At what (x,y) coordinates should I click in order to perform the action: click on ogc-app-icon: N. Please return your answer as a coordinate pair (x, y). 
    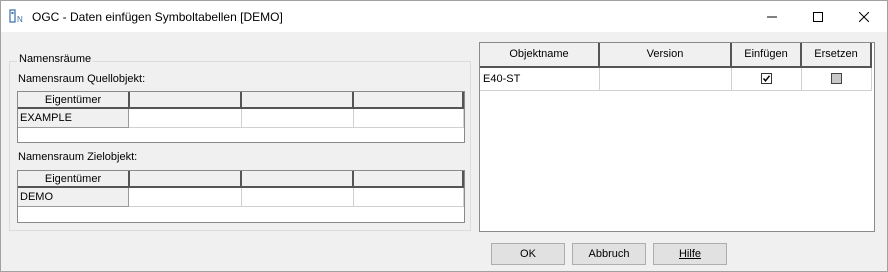
    Looking at the image, I should click on (17, 16).